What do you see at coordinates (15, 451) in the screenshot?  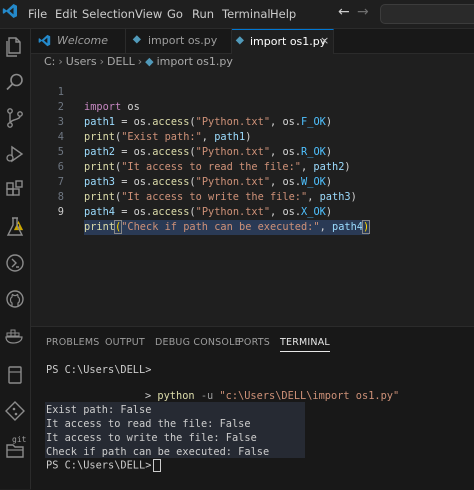 I see `folder-icon` at bounding box center [15, 451].